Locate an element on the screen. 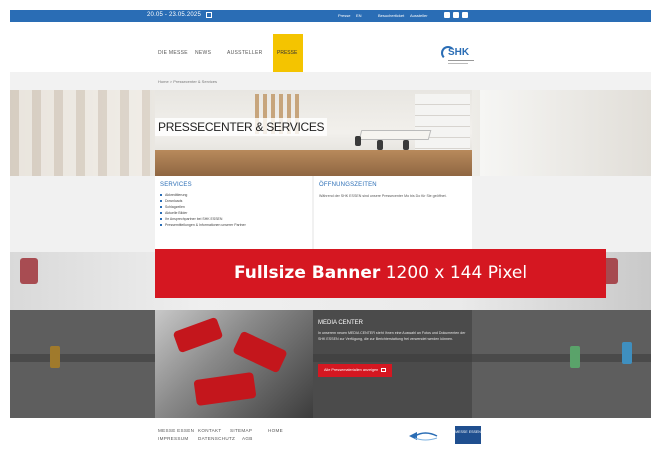 The height and width of the screenshot is (454, 661). calendar-icon is located at coordinates (209, 15).